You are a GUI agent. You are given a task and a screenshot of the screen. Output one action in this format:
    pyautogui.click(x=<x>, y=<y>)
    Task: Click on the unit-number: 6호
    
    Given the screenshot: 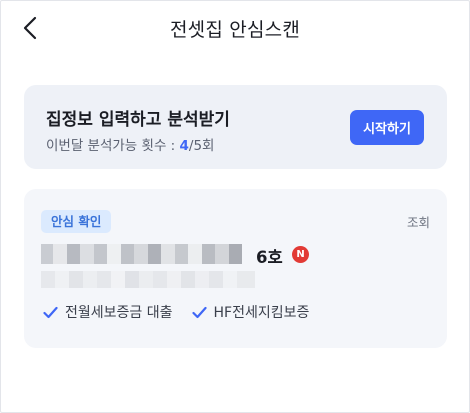 What is the action you would take?
    pyautogui.click(x=269, y=257)
    